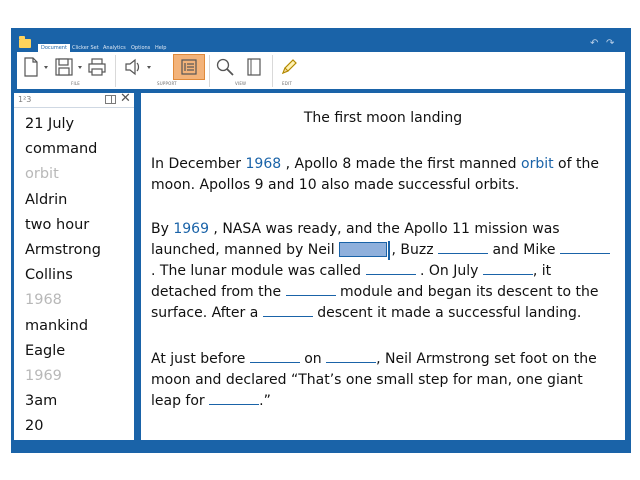  Describe the element at coordinates (63, 202) in the screenshot. I see `word-item: Aldrin` at that location.